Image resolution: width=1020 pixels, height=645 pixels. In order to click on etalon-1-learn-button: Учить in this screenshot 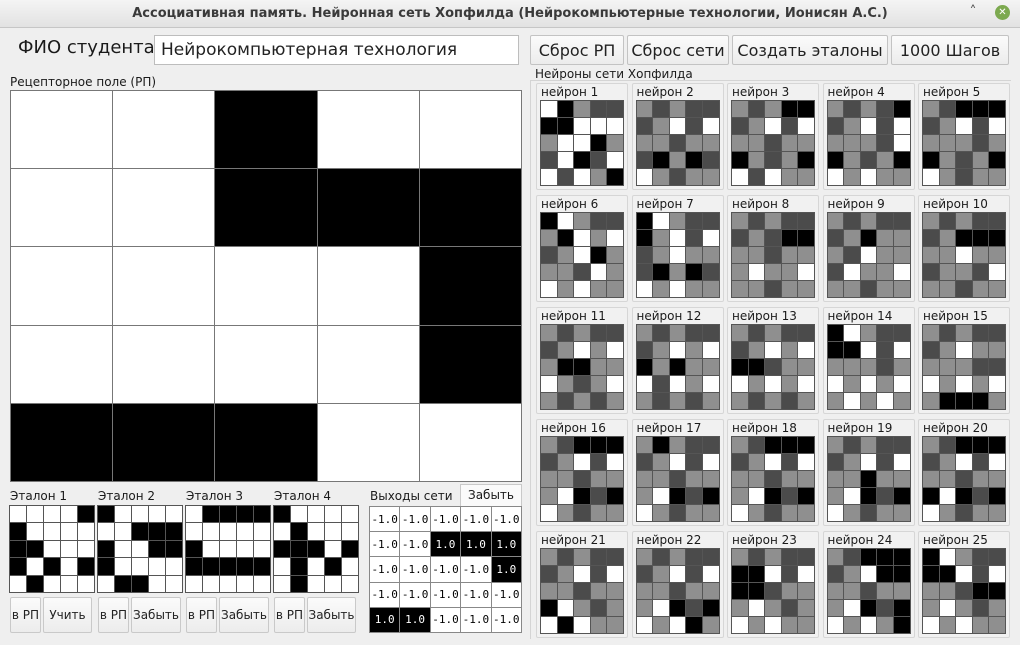, I will do `click(67, 615)`.